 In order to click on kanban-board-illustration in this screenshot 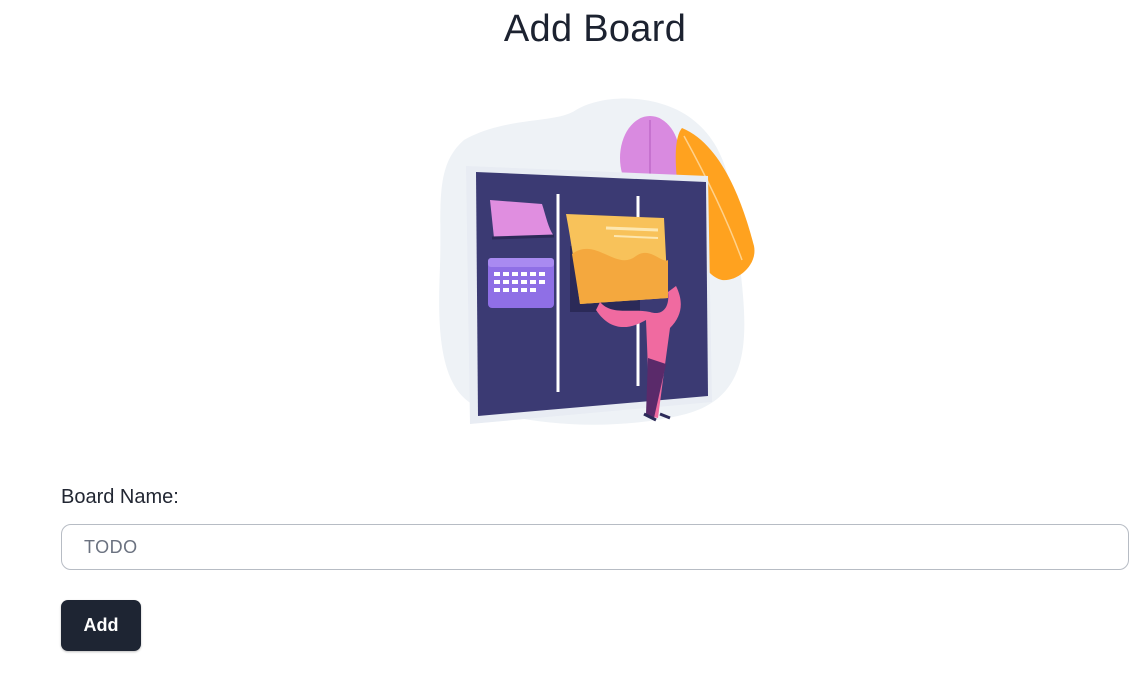, I will do `click(597, 261)`.